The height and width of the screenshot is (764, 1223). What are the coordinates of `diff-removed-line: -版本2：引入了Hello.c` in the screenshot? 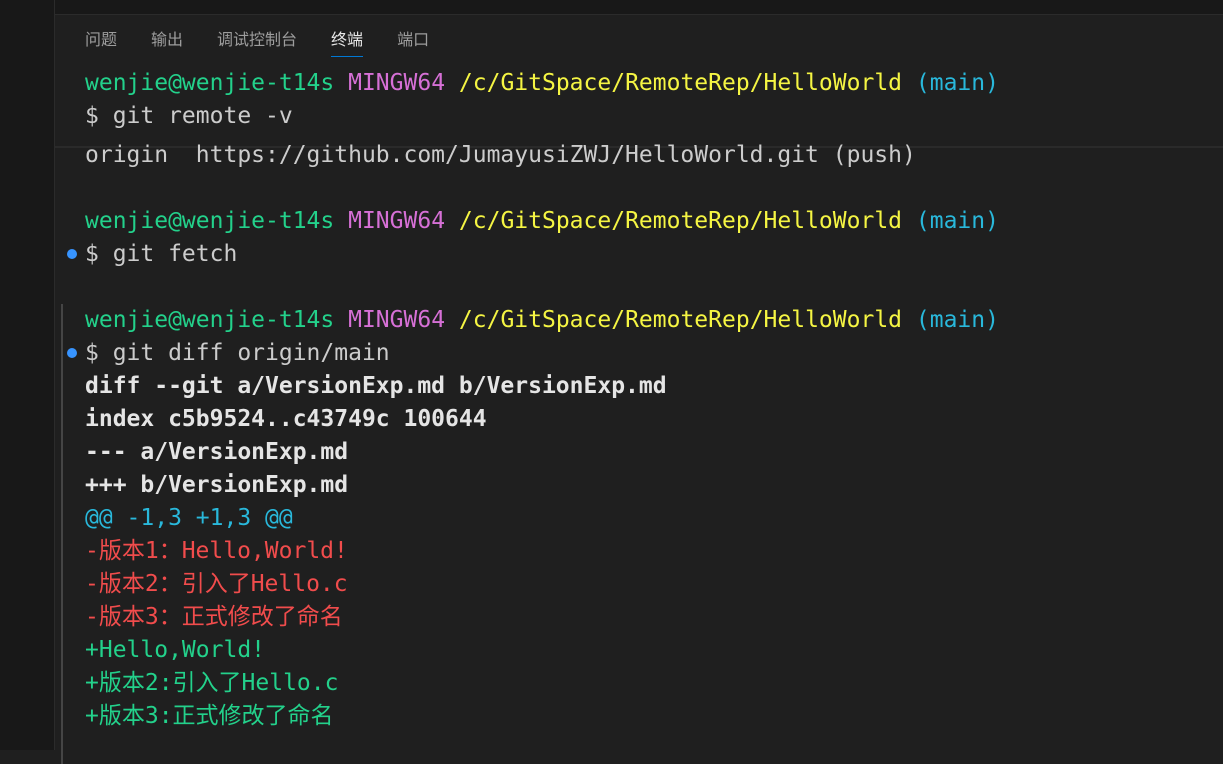 It's located at (216, 584).